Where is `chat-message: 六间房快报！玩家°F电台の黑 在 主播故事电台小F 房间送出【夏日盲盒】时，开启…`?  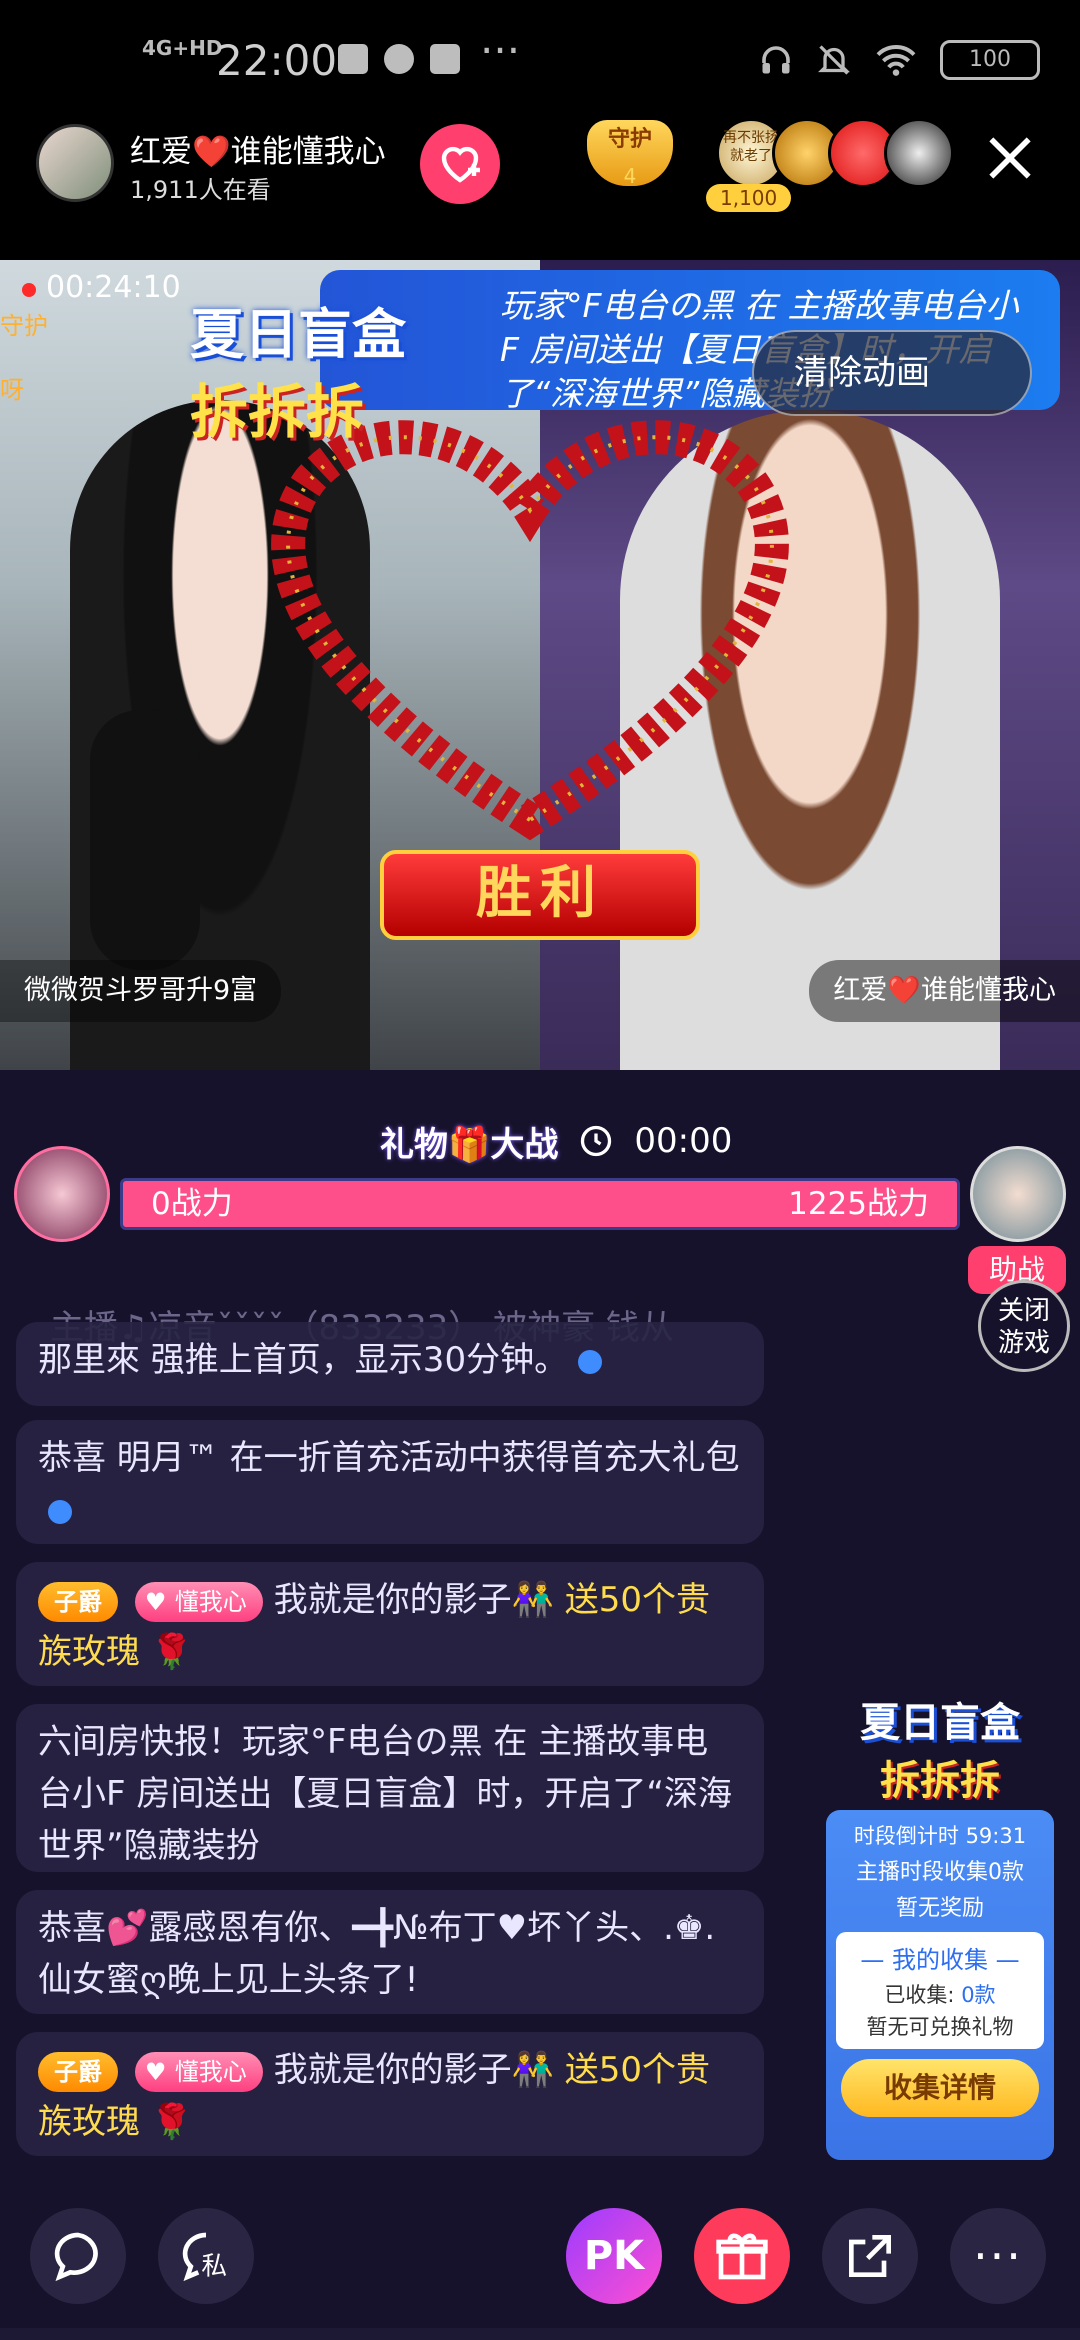 chat-message: 六间房快报！玩家°F电台の黑 在 主播故事电台小F 房间送出【夏日盲盒】时，开启… is located at coordinates (390, 1788).